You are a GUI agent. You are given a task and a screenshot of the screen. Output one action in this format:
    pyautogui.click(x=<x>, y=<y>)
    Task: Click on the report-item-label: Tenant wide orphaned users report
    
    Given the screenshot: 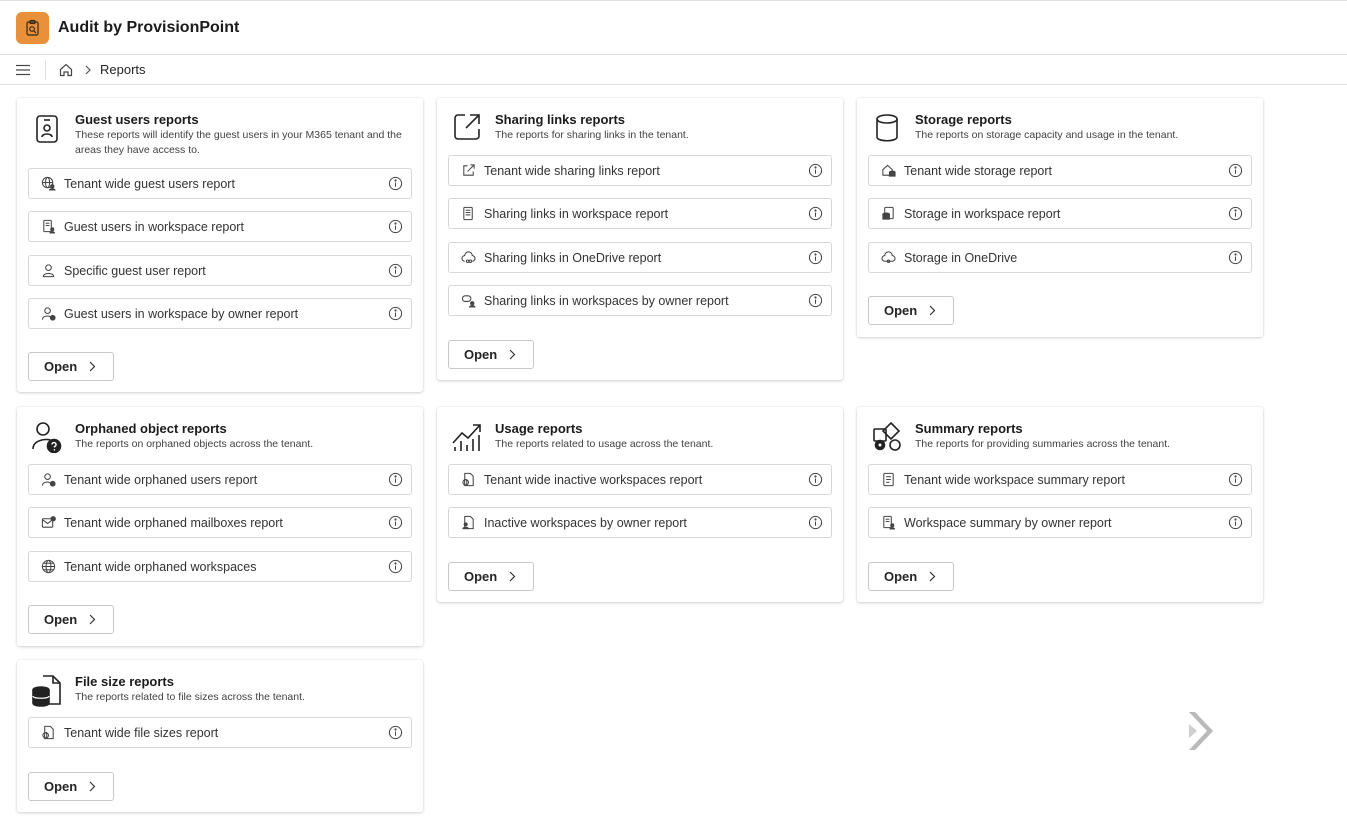 What is the action you would take?
    pyautogui.click(x=161, y=479)
    